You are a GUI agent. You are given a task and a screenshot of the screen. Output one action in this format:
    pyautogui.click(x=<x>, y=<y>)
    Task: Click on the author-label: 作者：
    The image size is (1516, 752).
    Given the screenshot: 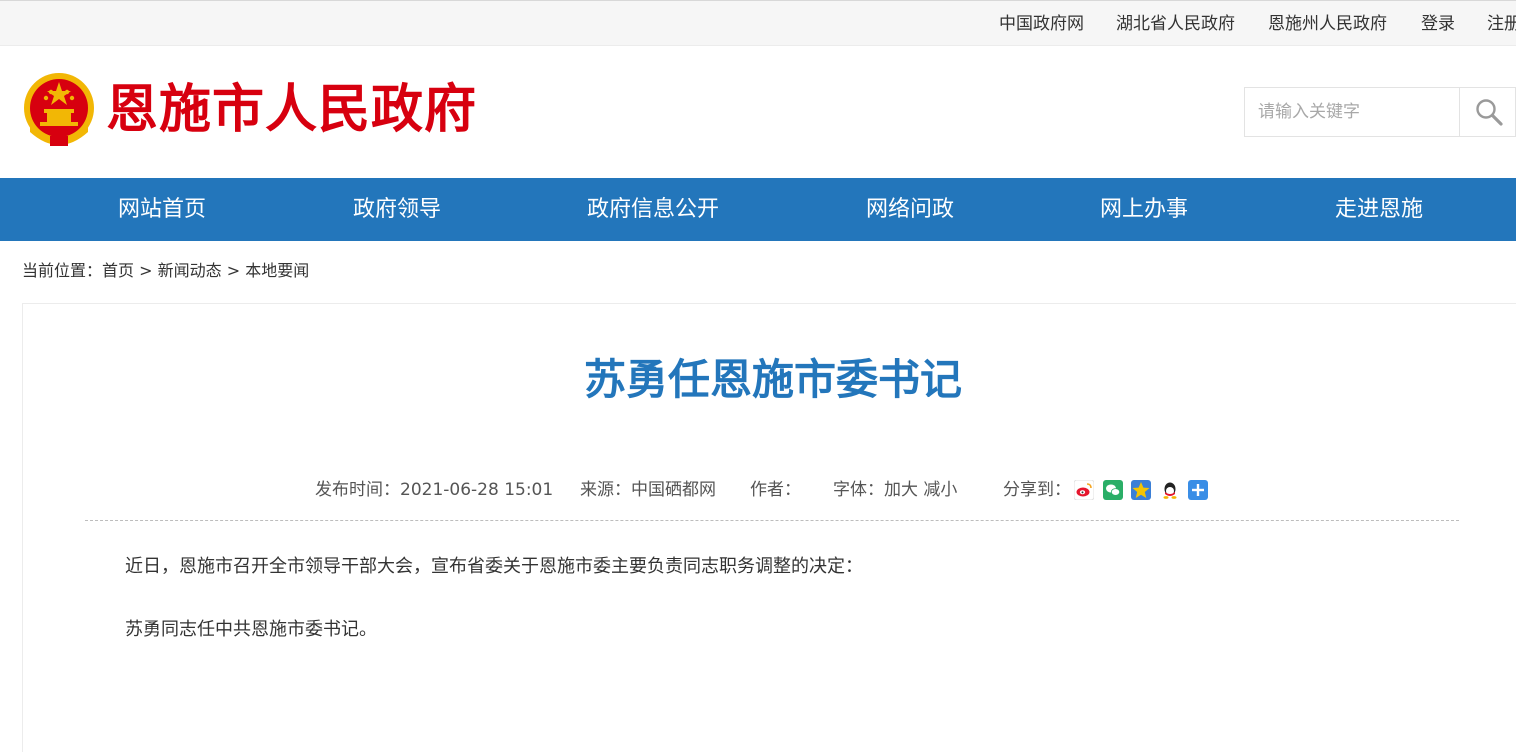 What is the action you would take?
    pyautogui.click(x=775, y=490)
    